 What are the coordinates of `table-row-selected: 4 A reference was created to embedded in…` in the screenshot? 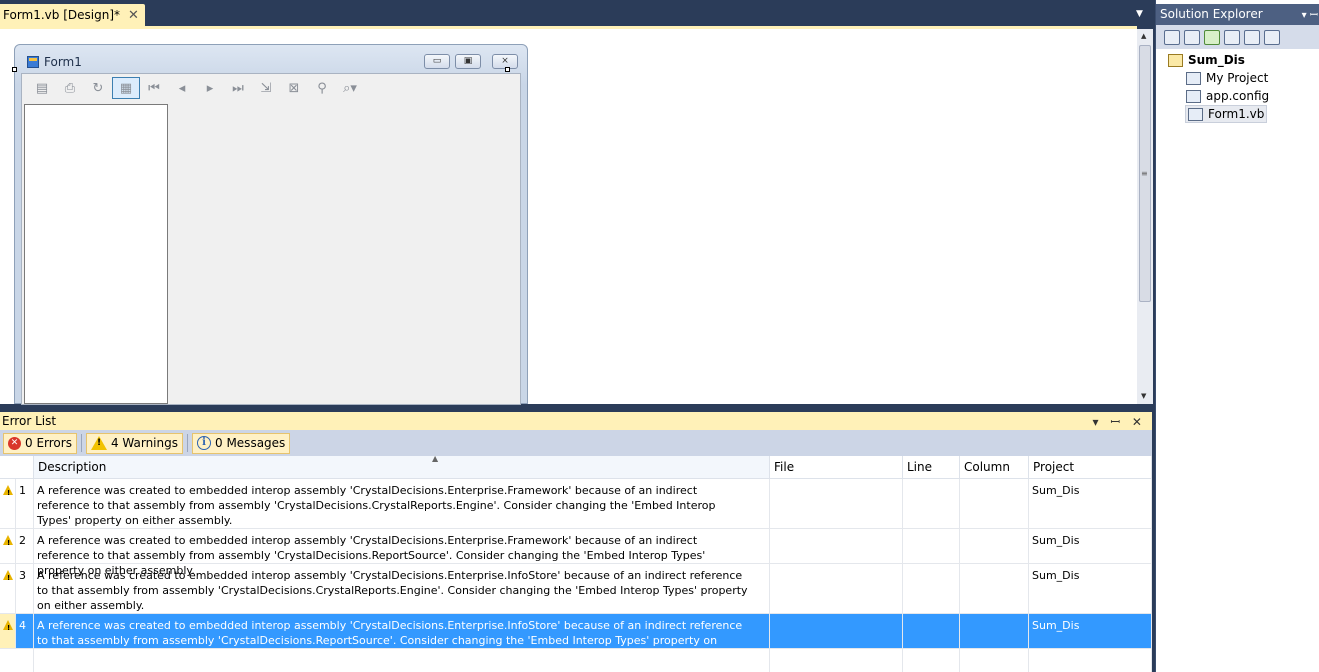 It's located at (576, 638).